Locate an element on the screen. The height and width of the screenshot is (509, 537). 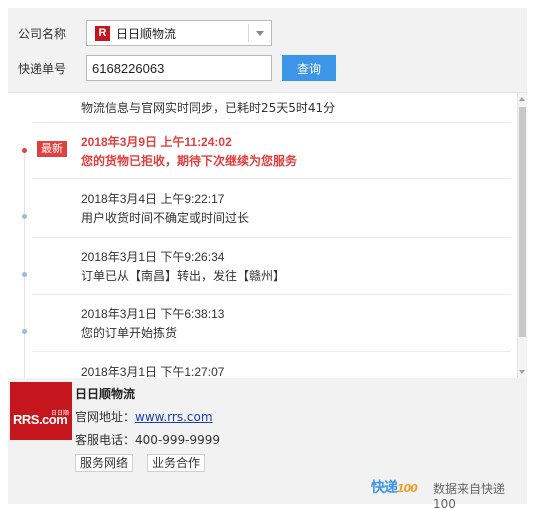
company-label: 公司名称 is located at coordinates (42, 33).